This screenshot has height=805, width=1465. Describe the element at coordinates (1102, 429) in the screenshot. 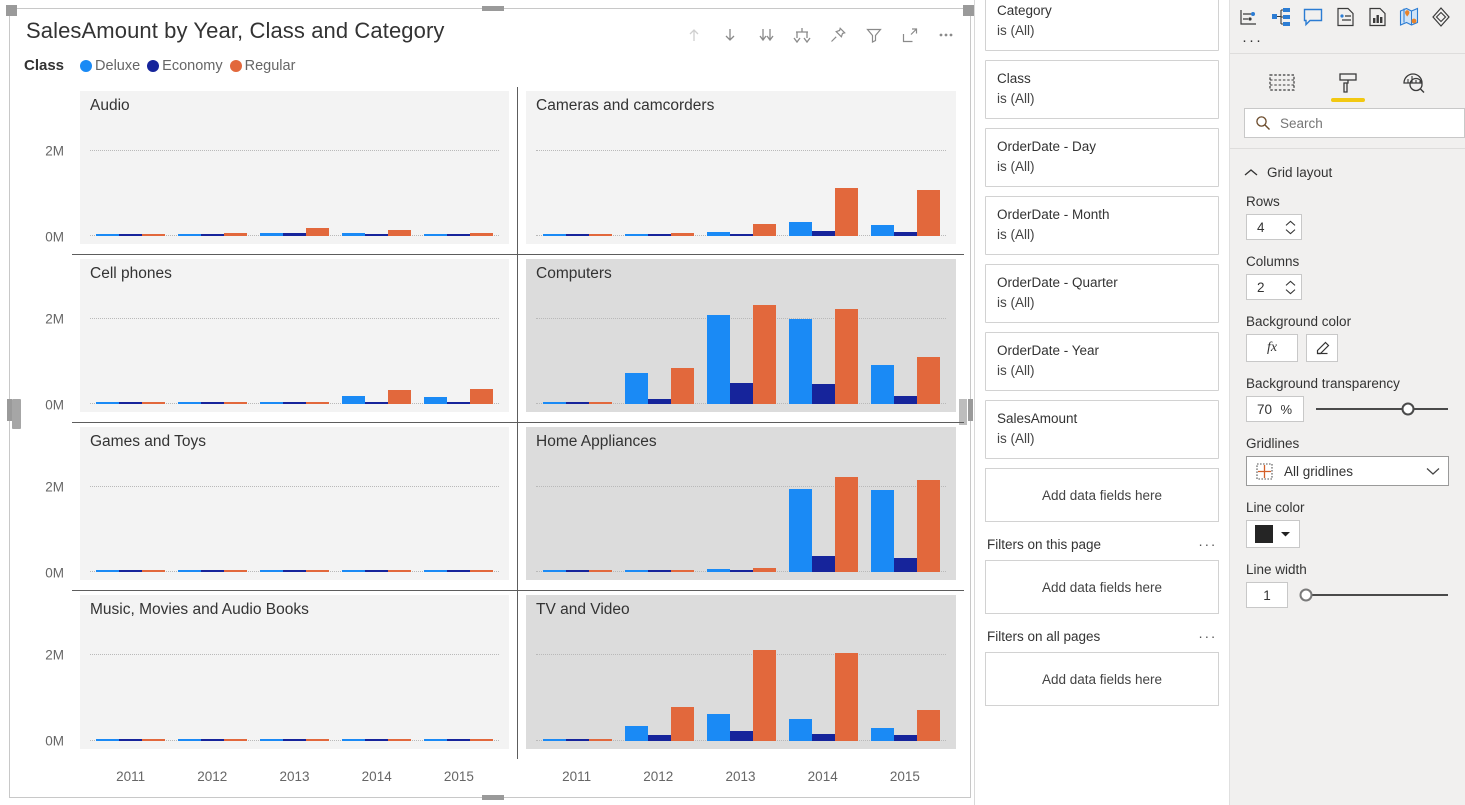

I see `filter-card: SalesAmount is (All)` at that location.